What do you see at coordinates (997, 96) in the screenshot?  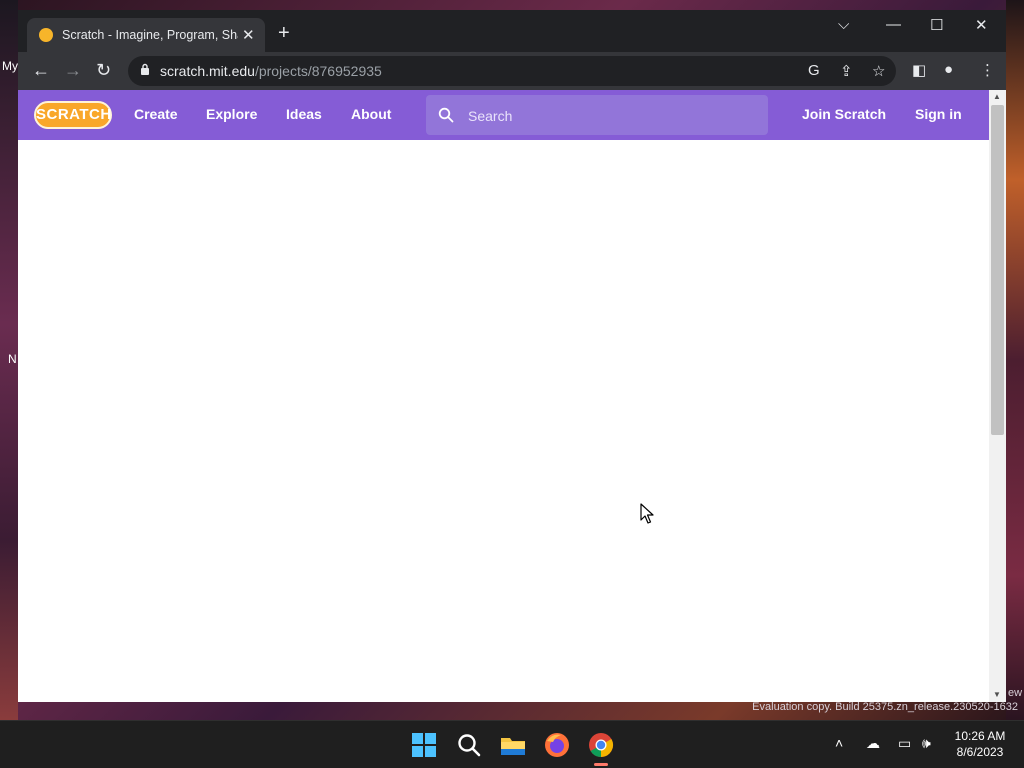 I see `scroll-up-icon: ▲` at bounding box center [997, 96].